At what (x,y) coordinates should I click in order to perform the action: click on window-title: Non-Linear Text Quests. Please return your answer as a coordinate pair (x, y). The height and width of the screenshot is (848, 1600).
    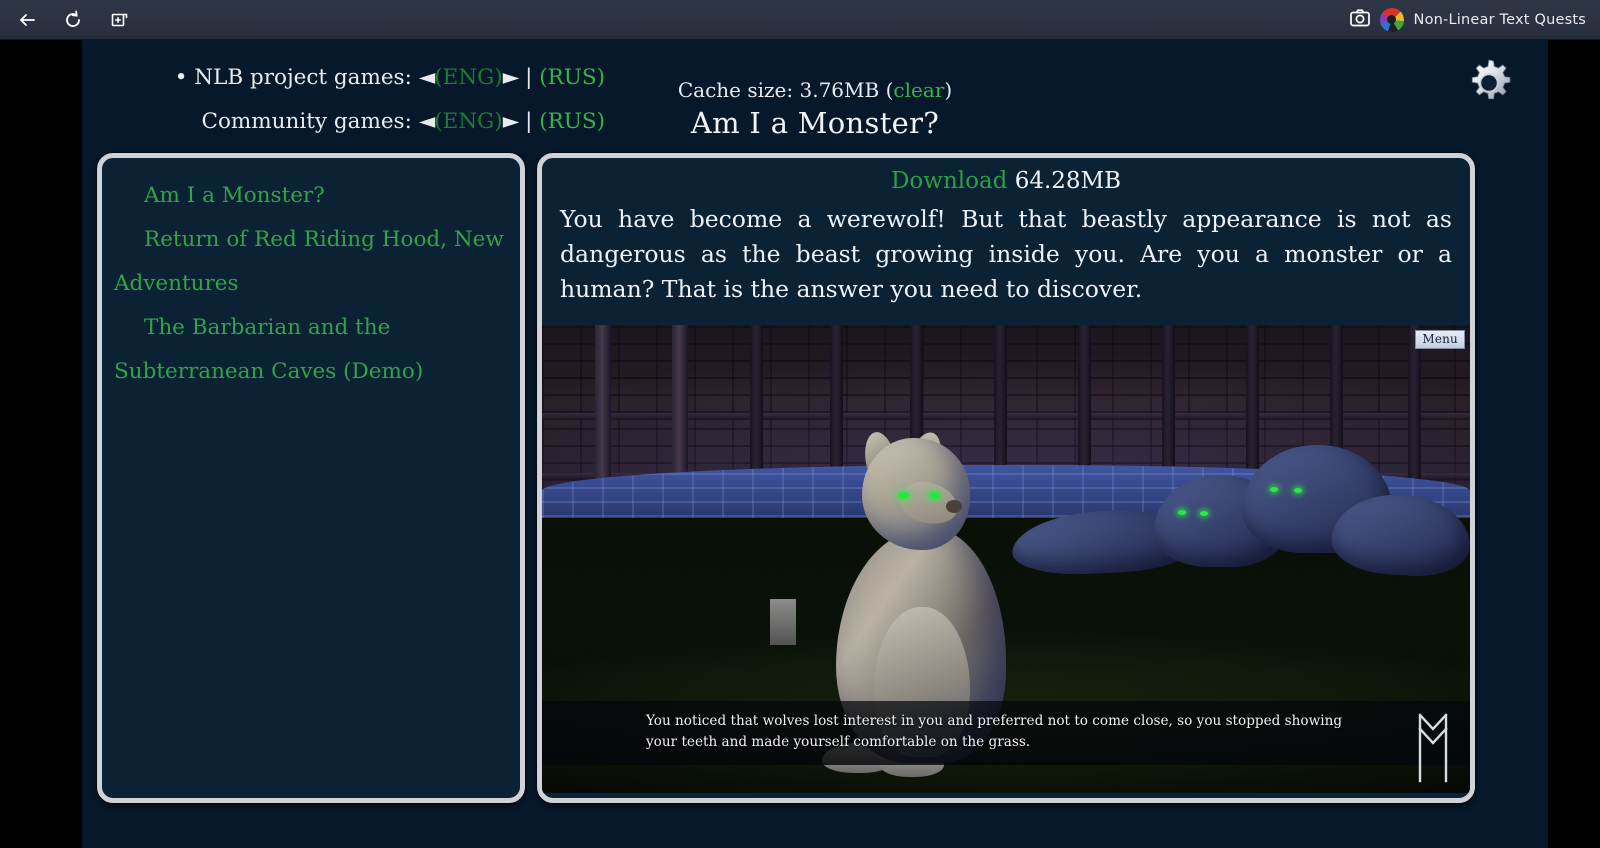
    Looking at the image, I should click on (1499, 19).